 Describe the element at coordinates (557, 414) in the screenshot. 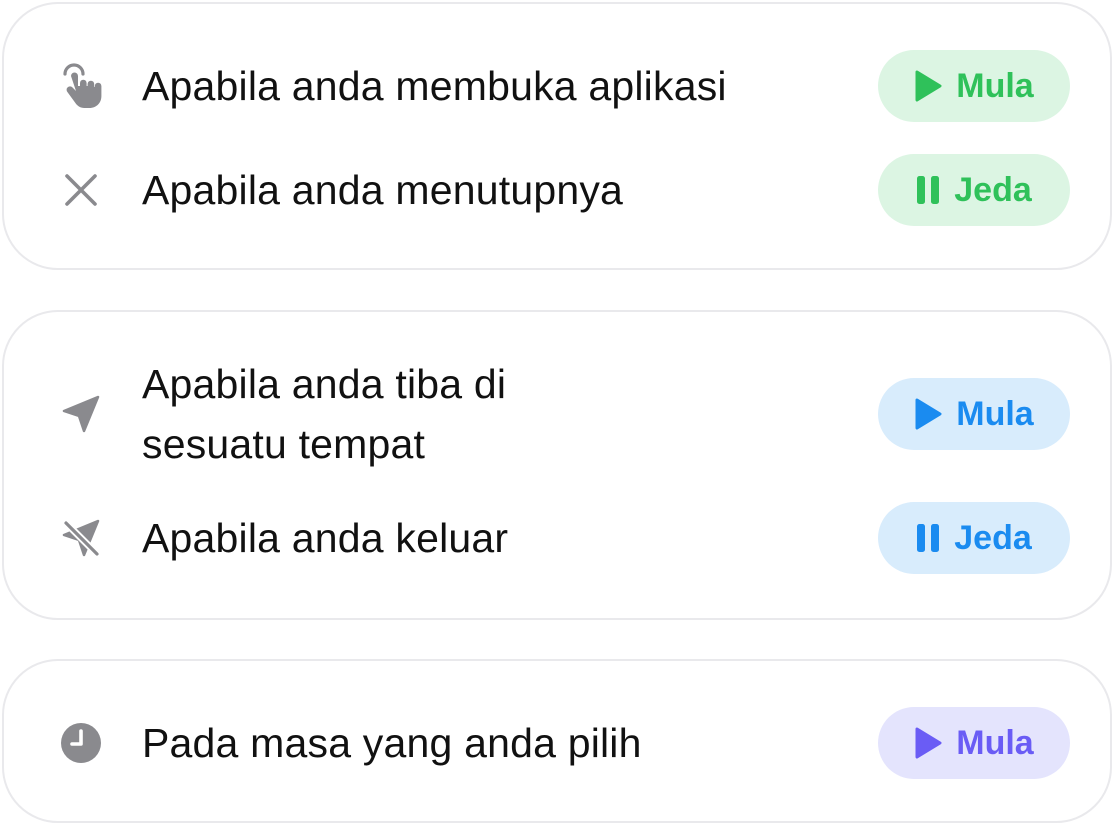

I see `trigger-row-arrive-location: Apabila anda tiba di sesuatu tempat Mula` at that location.